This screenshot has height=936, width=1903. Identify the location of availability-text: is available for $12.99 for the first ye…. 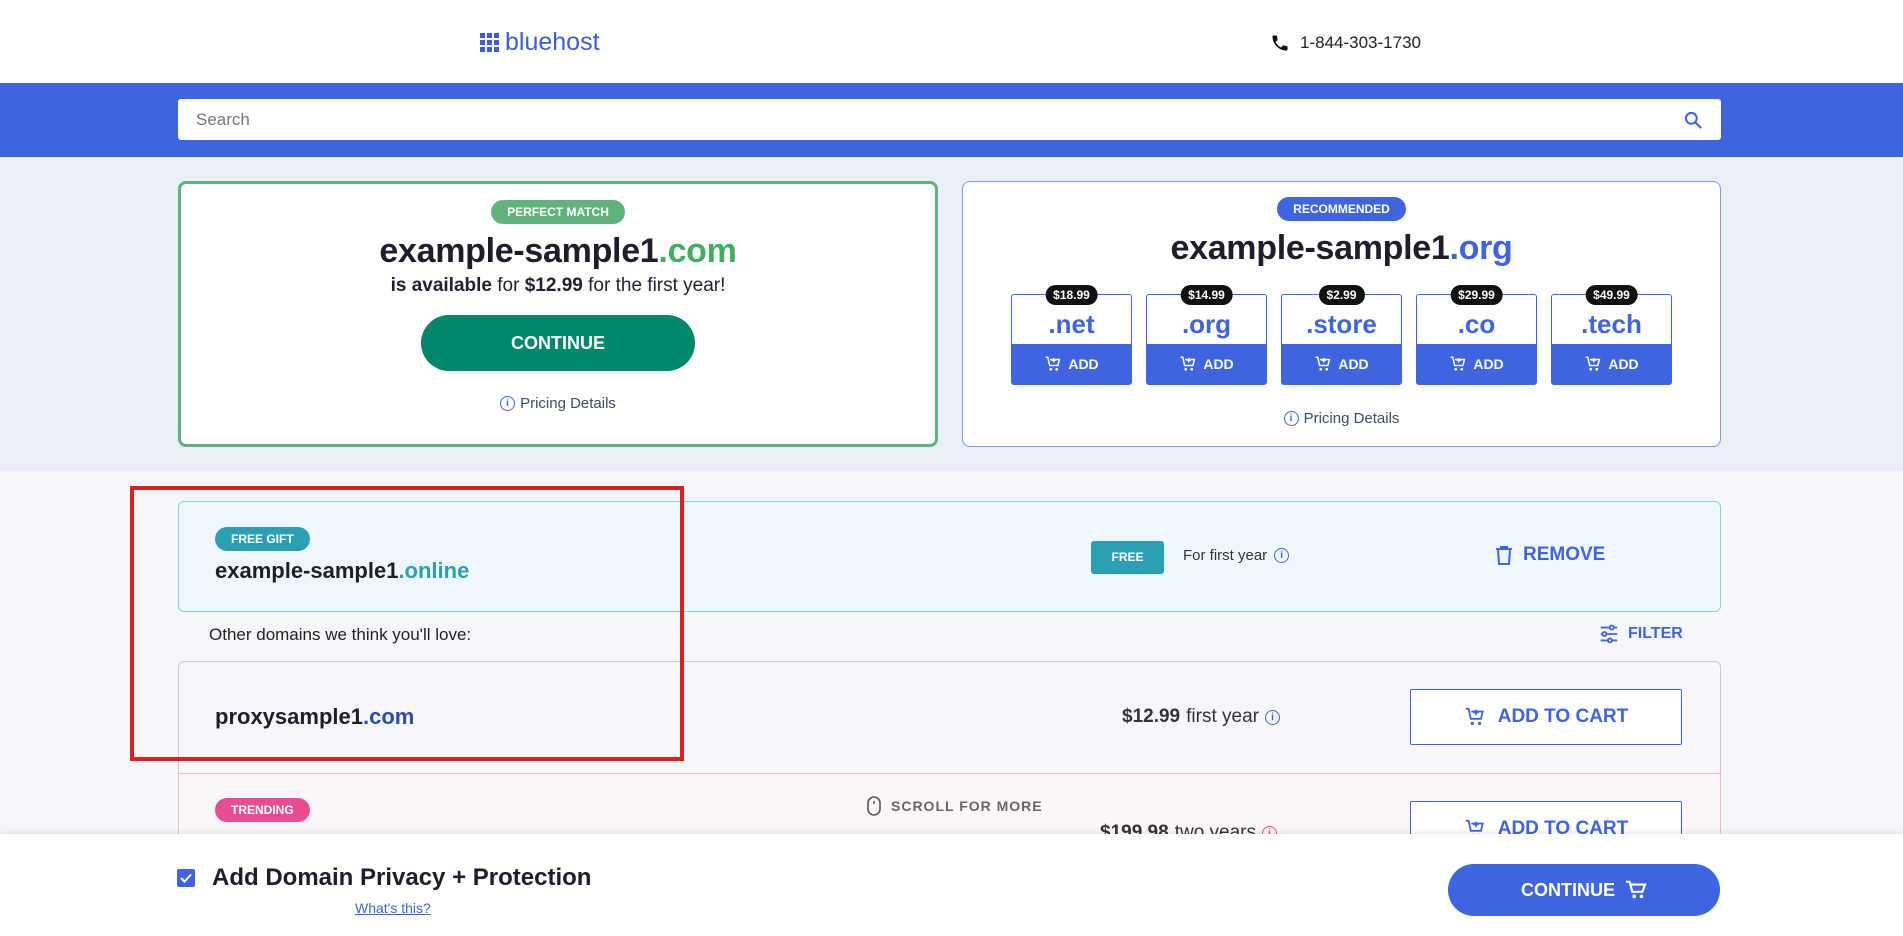
(558, 286).